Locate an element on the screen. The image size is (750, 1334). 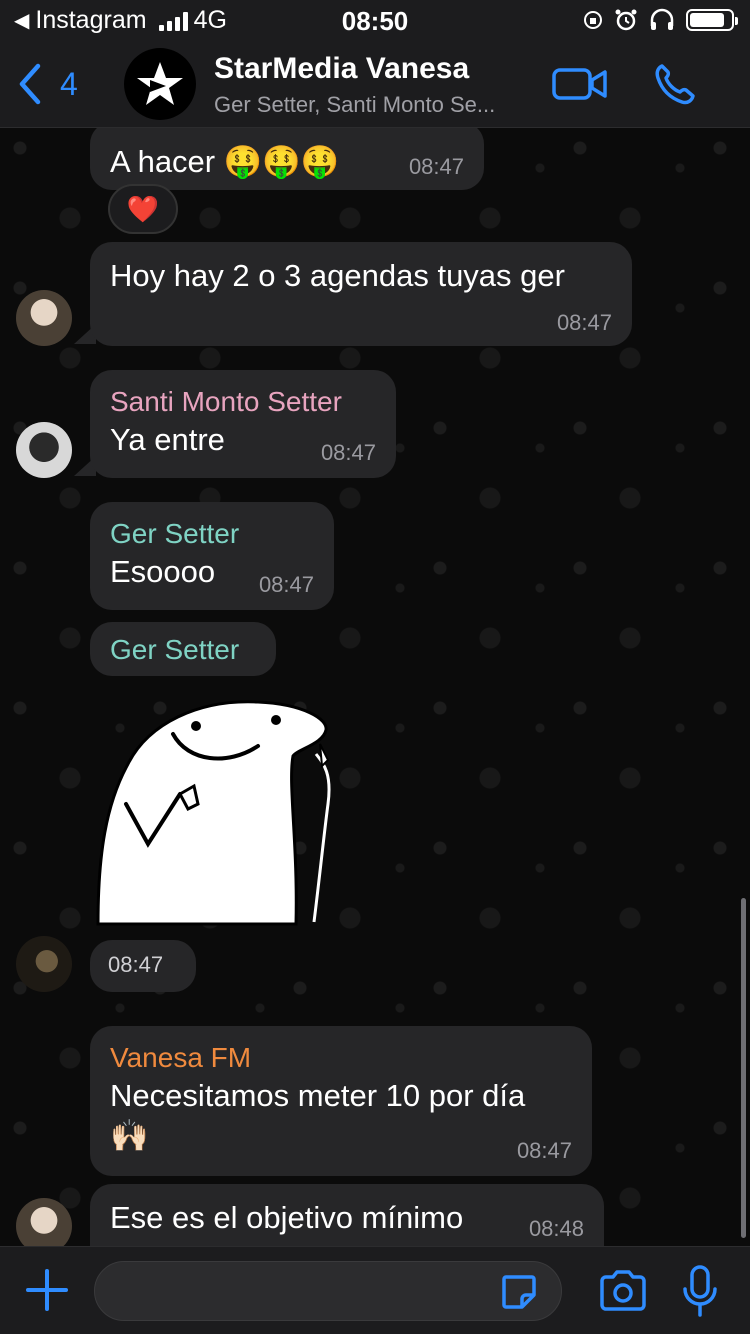
message-input is located at coordinates (328, 1291).